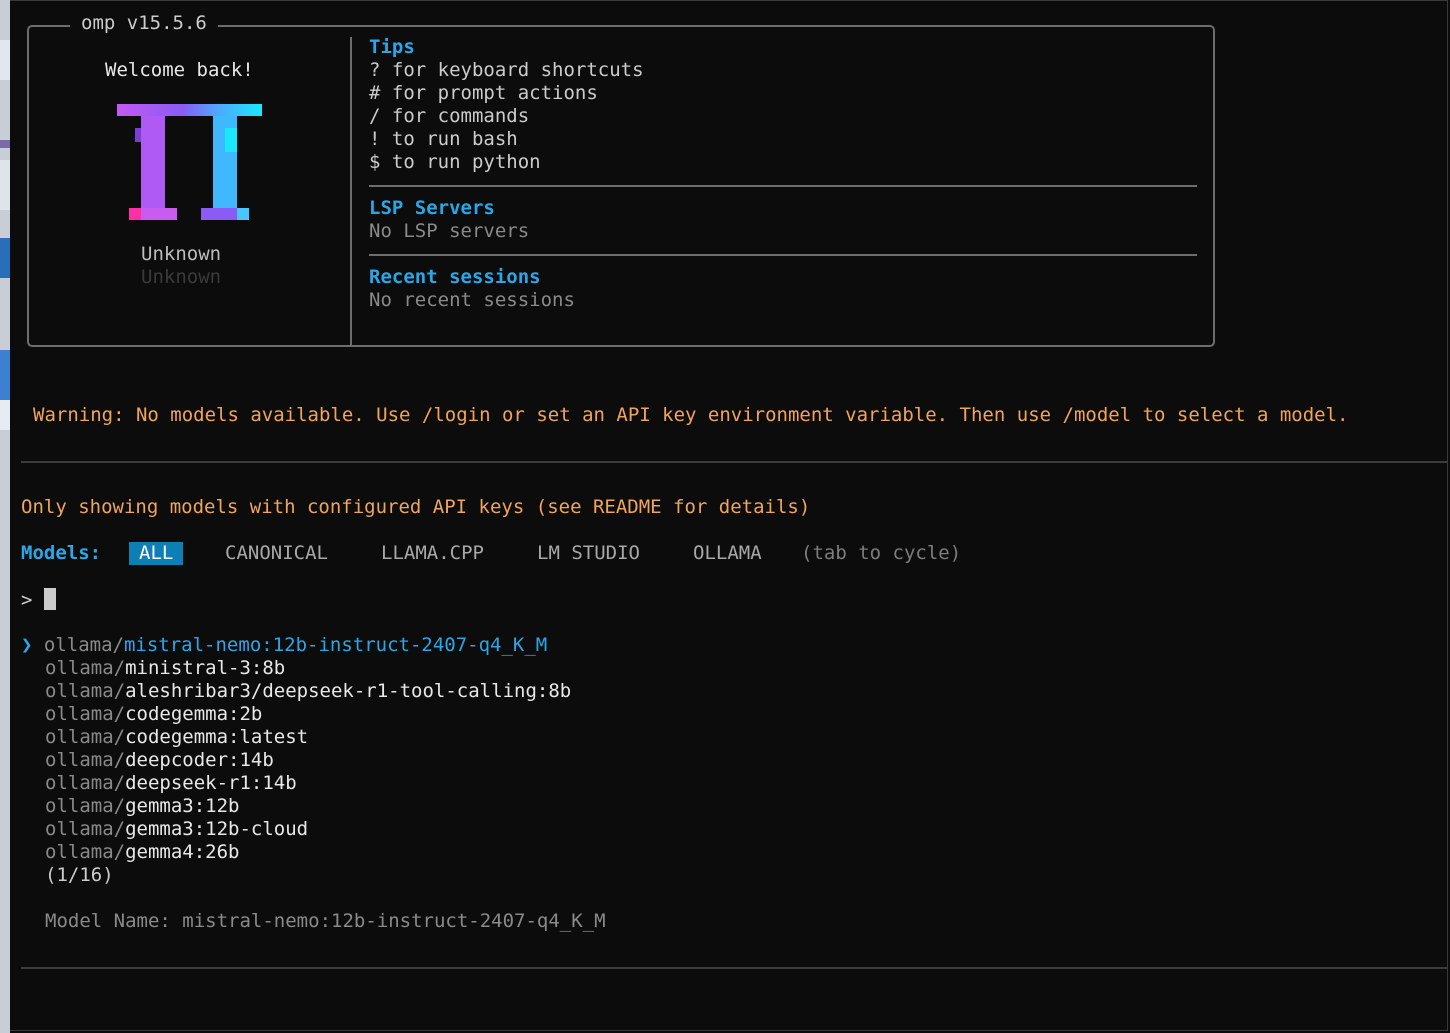 This screenshot has height=1033, width=1450. I want to click on model-name: aleshribar3/deepseek-r1-tool-calling:8b, so click(348, 691).